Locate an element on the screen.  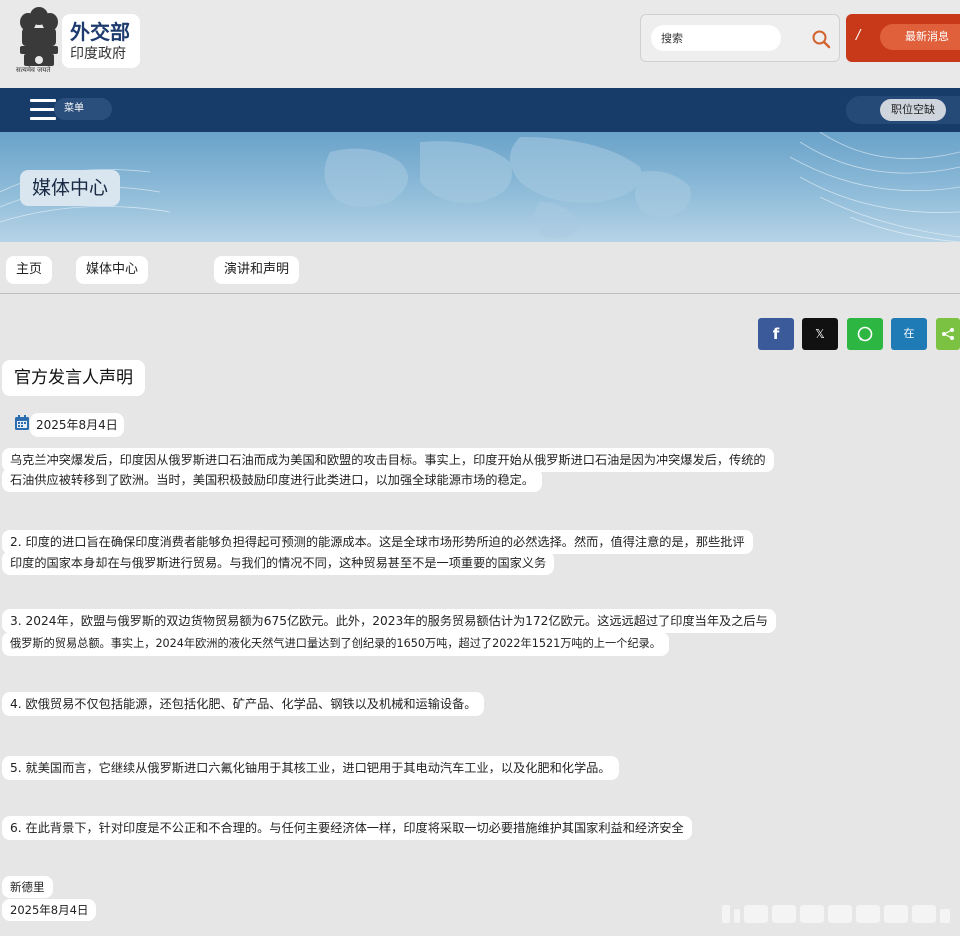
hamburger-icon is located at coordinates (43, 110).